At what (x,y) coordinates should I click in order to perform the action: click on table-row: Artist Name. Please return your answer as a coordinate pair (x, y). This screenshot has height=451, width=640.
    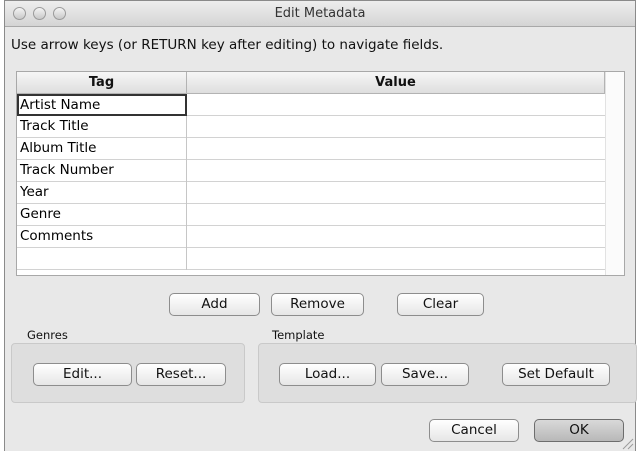
    Looking at the image, I should click on (311, 105).